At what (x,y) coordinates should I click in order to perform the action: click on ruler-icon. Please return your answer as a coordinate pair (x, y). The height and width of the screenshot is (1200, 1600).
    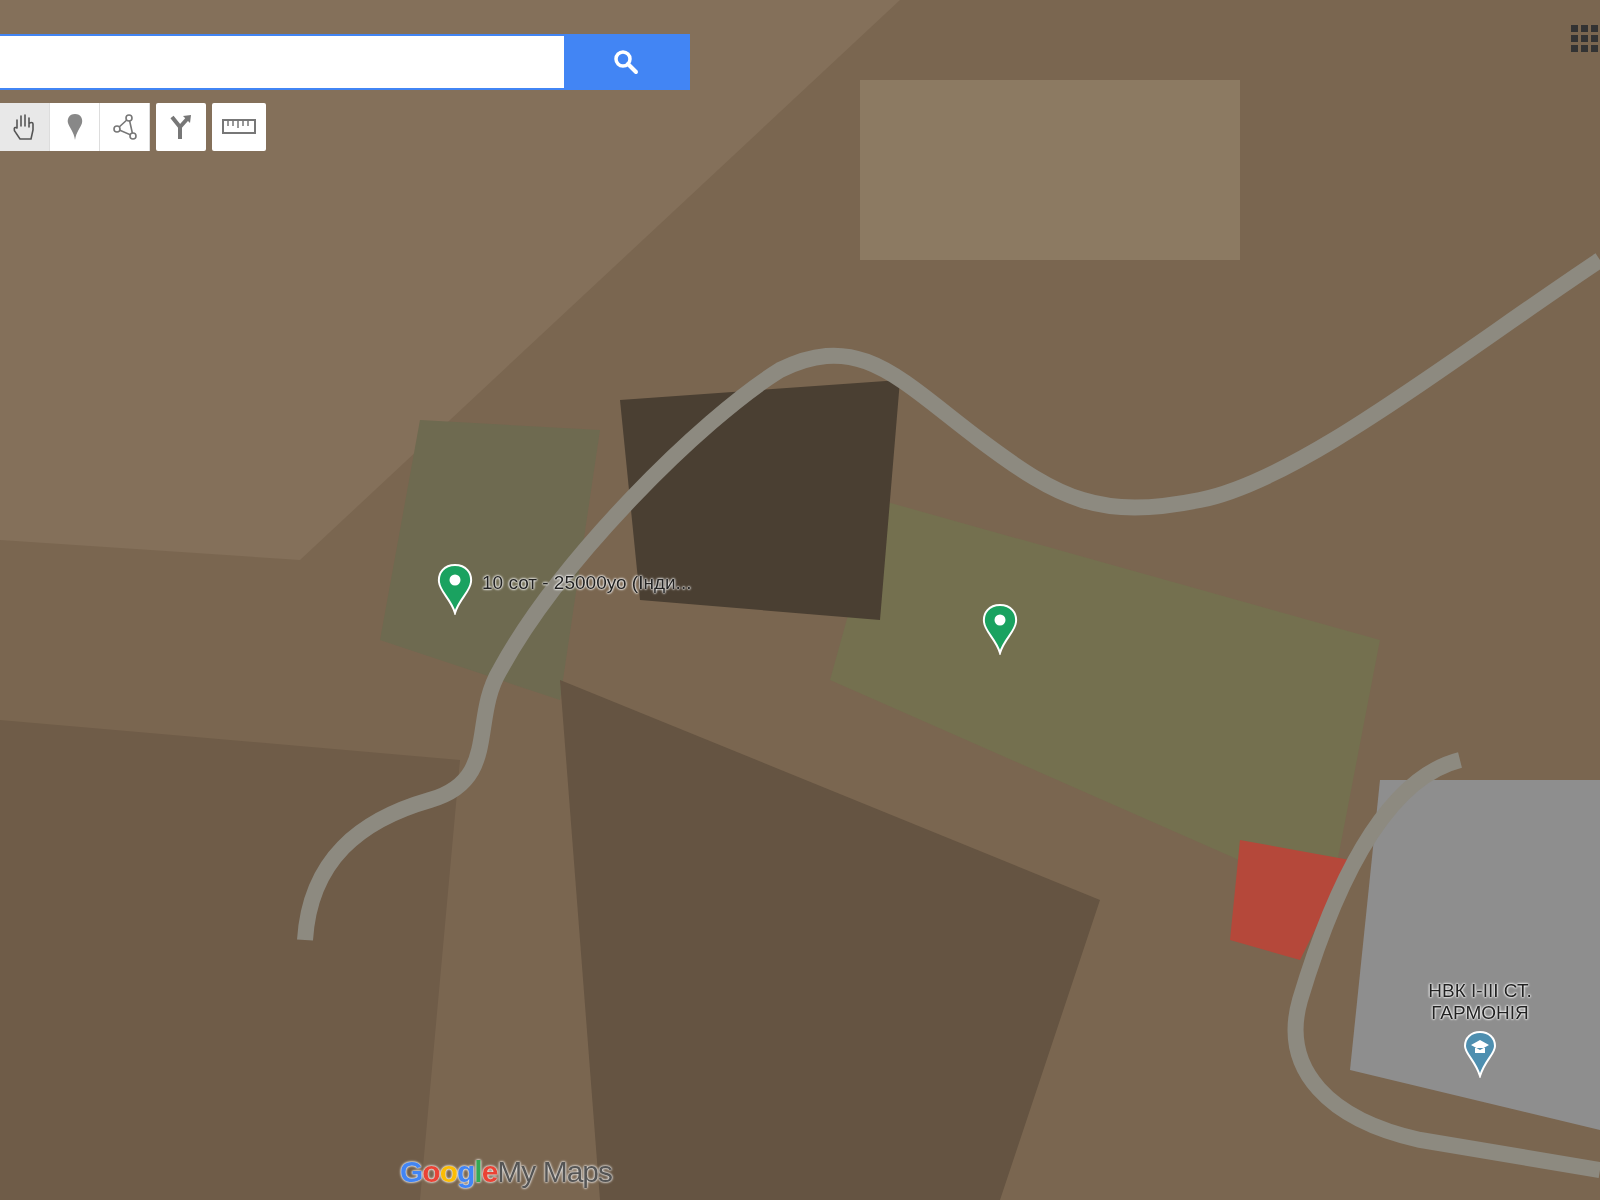
    Looking at the image, I should click on (239, 127).